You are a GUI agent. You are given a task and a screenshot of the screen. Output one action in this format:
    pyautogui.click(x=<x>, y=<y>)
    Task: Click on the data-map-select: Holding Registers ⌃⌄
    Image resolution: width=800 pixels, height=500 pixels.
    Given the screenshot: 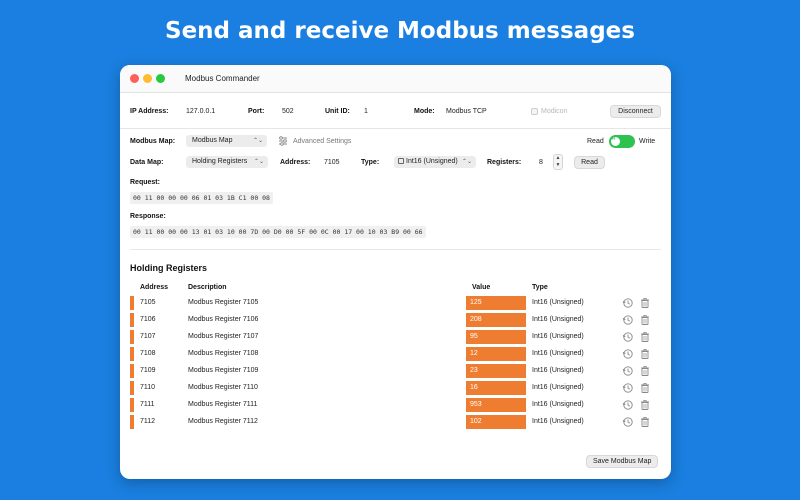 What is the action you would take?
    pyautogui.click(x=227, y=162)
    